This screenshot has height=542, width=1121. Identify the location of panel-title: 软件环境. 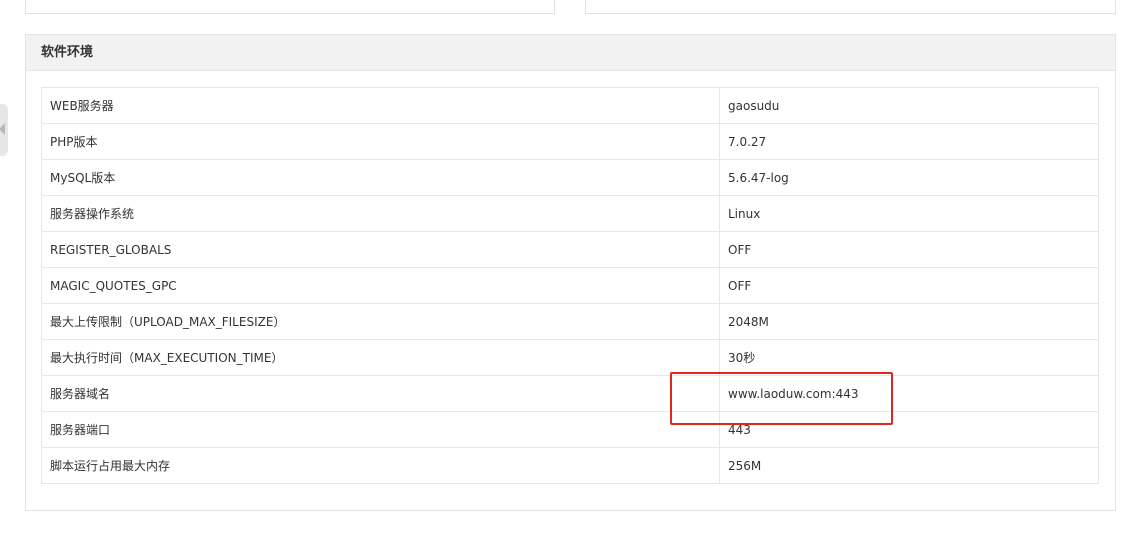
(570, 53).